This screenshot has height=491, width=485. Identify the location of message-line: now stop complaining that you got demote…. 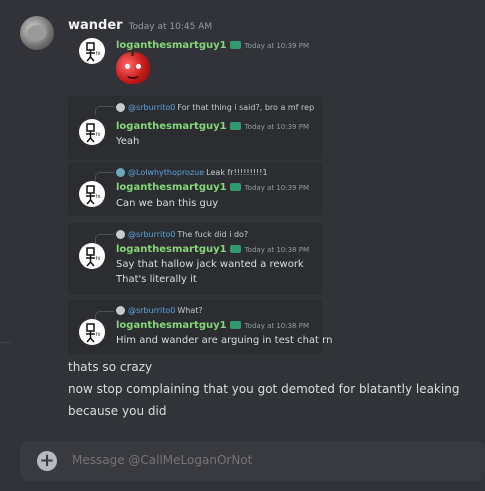
(264, 389).